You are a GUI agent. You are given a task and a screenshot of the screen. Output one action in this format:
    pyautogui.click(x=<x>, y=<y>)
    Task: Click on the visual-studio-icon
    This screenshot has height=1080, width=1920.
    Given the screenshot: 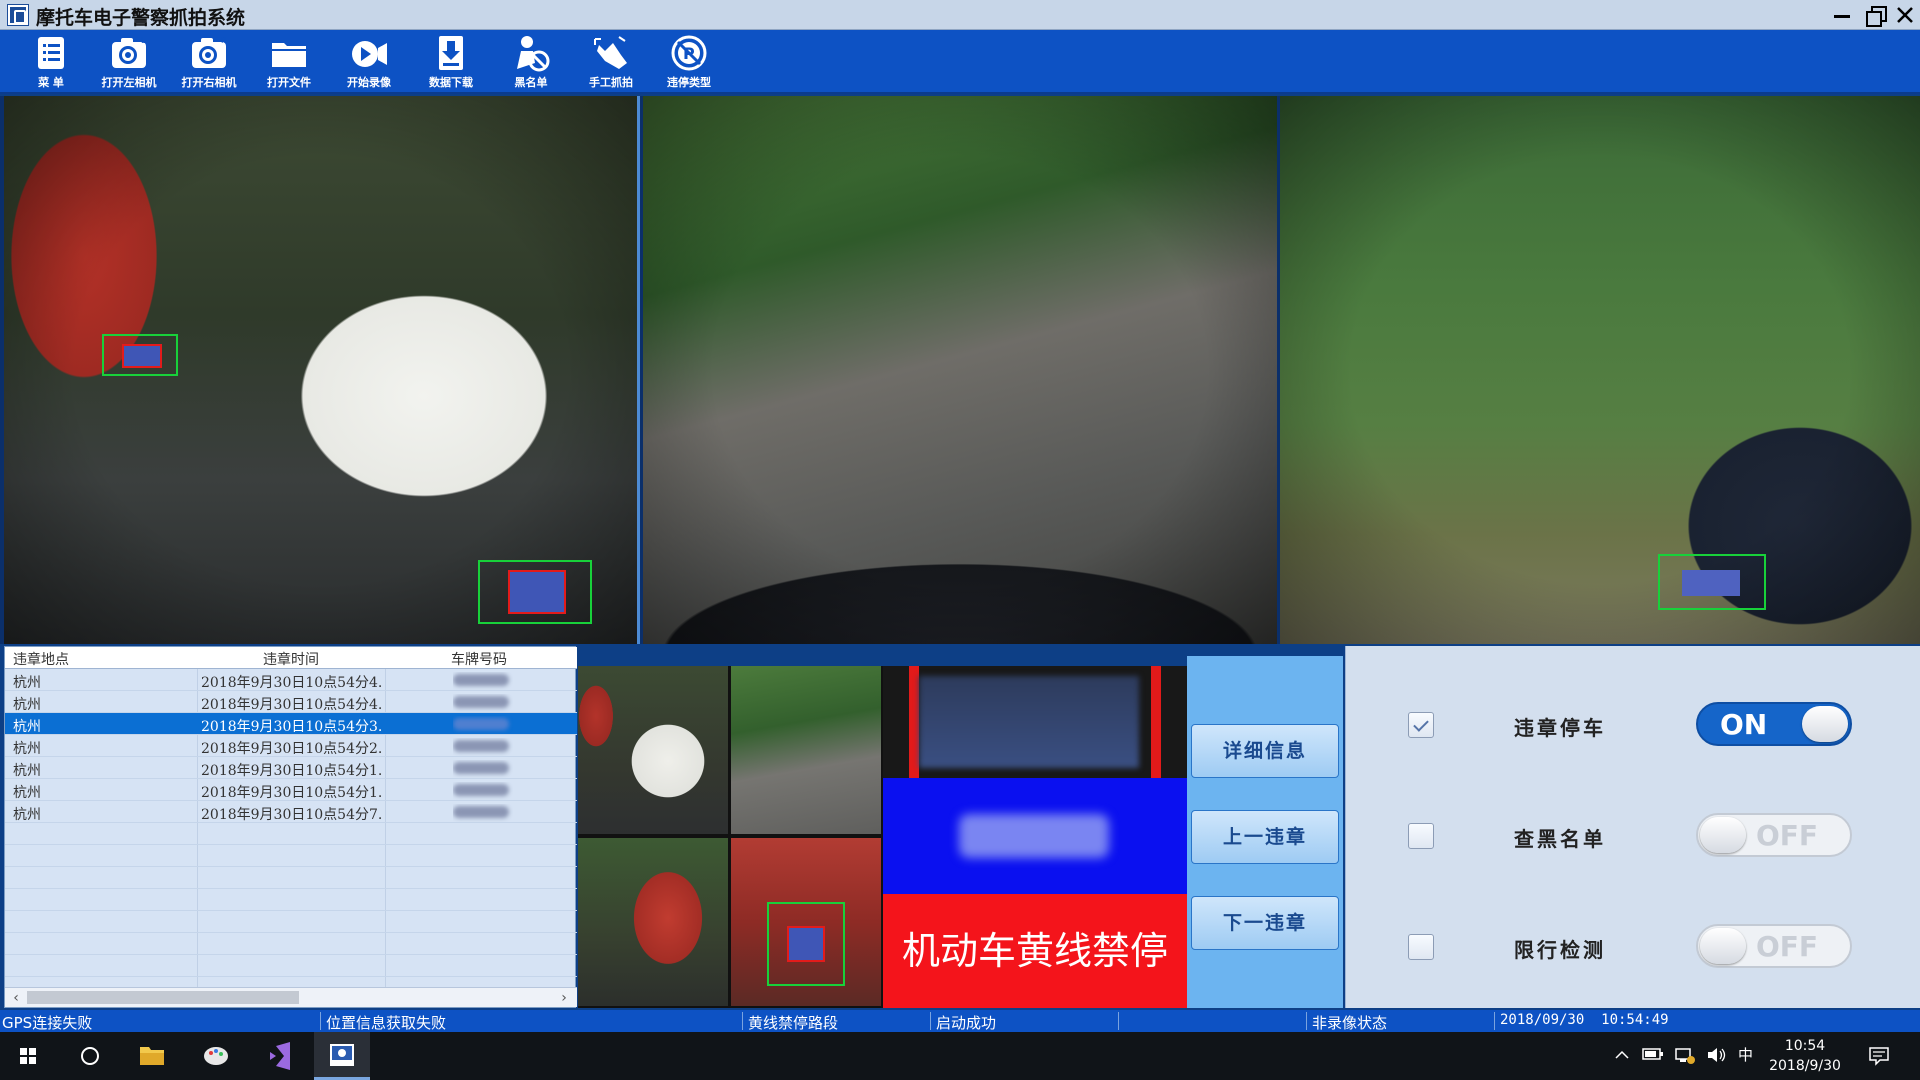 What is the action you would take?
    pyautogui.click(x=280, y=1056)
    